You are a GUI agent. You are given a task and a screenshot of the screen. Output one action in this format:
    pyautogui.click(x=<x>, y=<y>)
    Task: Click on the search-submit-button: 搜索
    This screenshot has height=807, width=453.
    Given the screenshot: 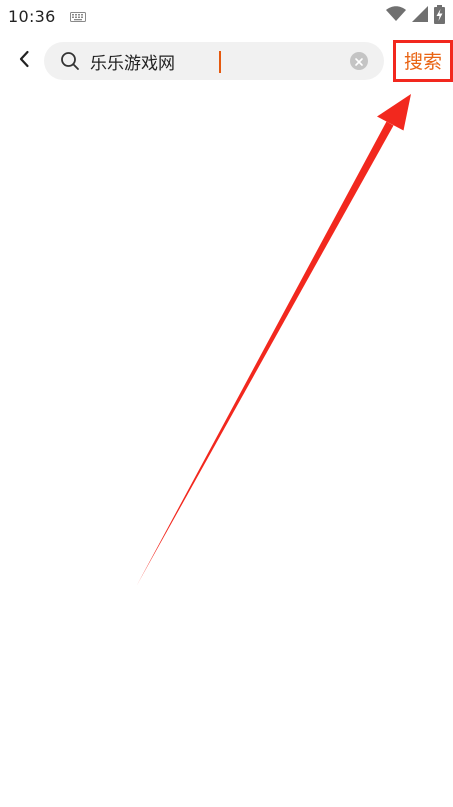 What is the action you would take?
    pyautogui.click(x=423, y=62)
    